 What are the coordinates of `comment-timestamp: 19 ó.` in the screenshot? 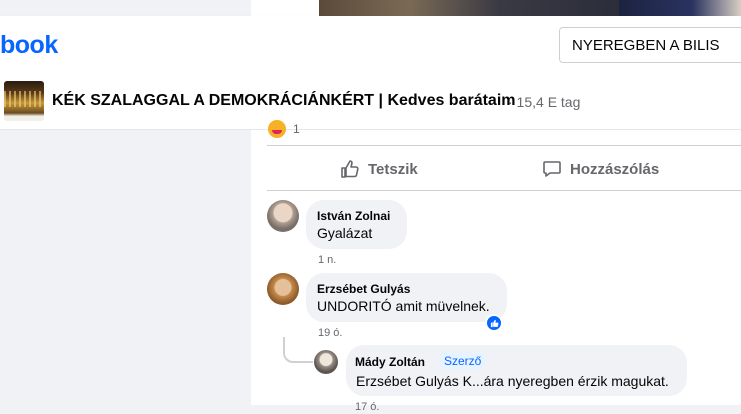 It's located at (330, 333).